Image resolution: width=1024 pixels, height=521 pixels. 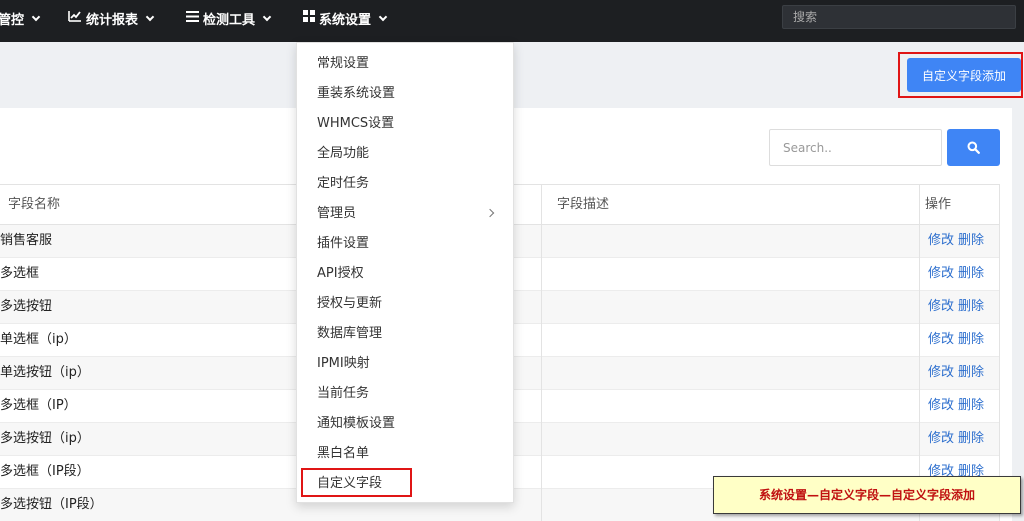 What do you see at coordinates (45, 471) in the screenshot?
I see `field-name-cell: 多选框（IP段）` at bounding box center [45, 471].